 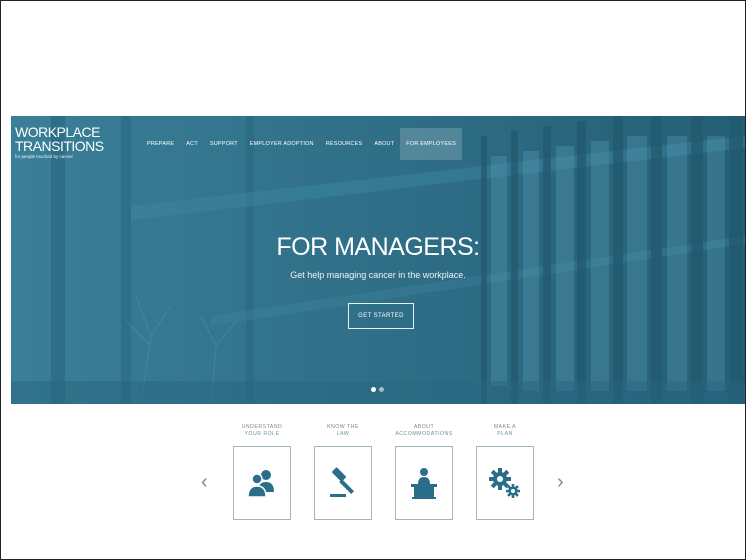 I want to click on card-caption: MAKE A PLAN, so click(x=505, y=433).